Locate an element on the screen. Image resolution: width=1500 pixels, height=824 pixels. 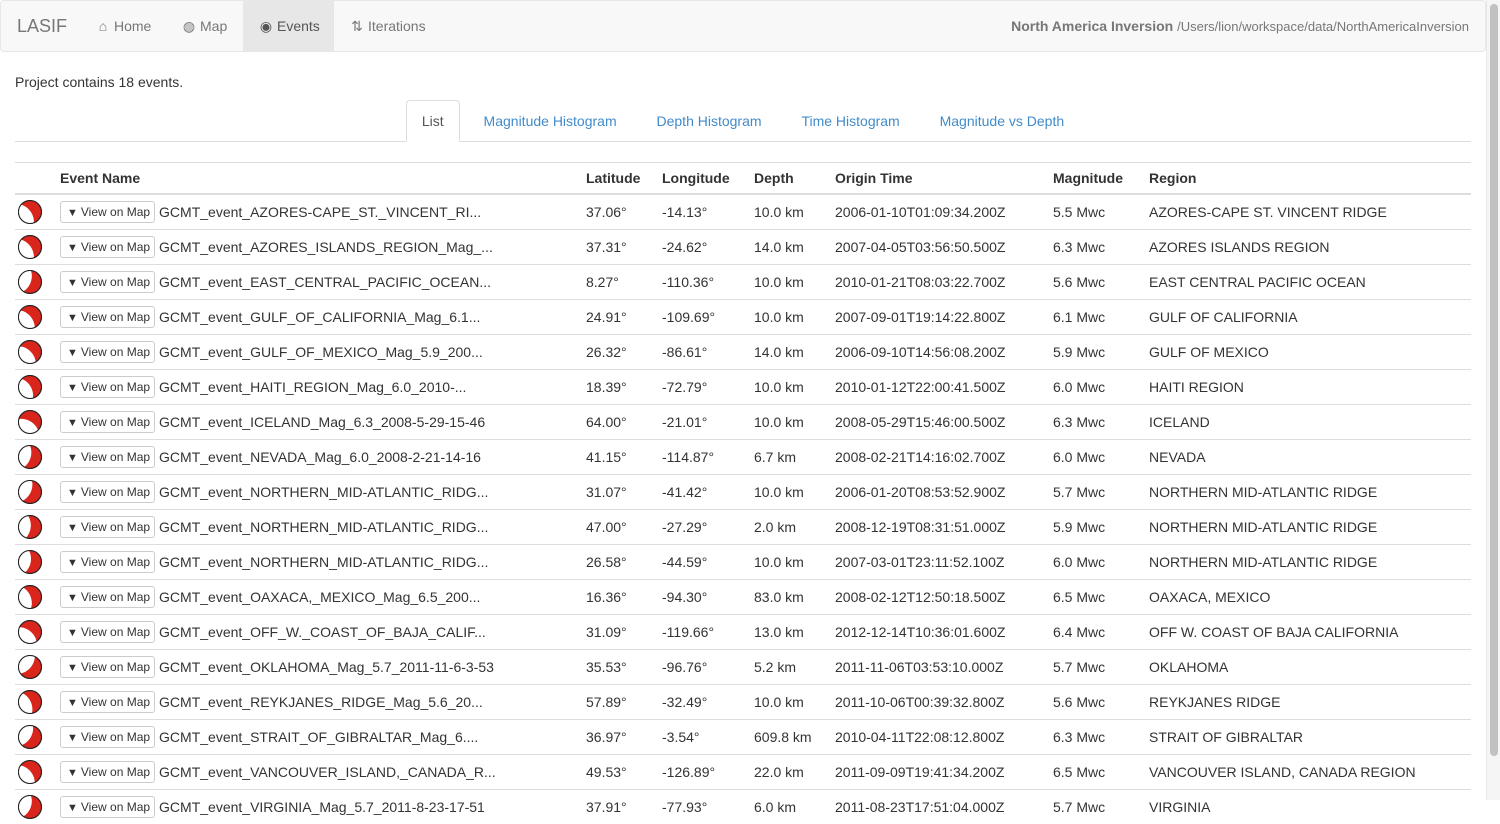
column-header-origin-time: Origin Time is located at coordinates (936, 179).